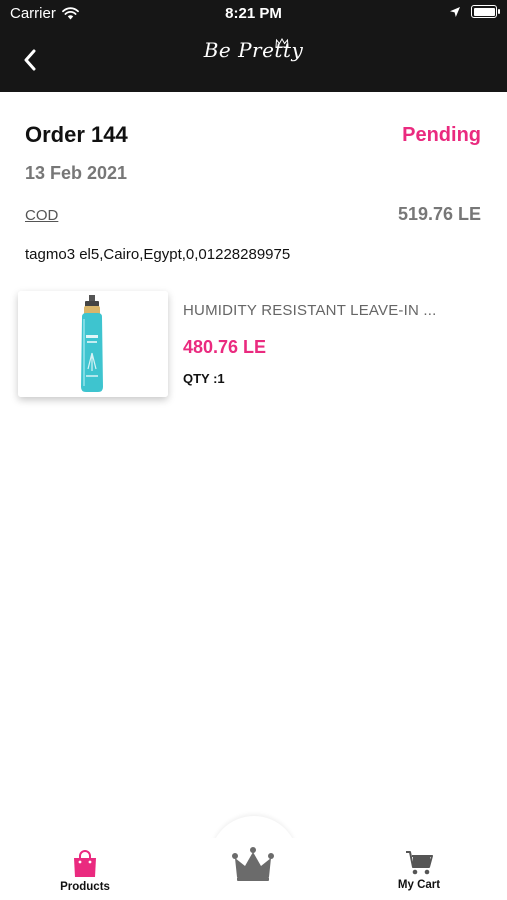 Image resolution: width=507 pixels, height=900 pixels. What do you see at coordinates (485, 11) in the screenshot?
I see `battery-icon` at bounding box center [485, 11].